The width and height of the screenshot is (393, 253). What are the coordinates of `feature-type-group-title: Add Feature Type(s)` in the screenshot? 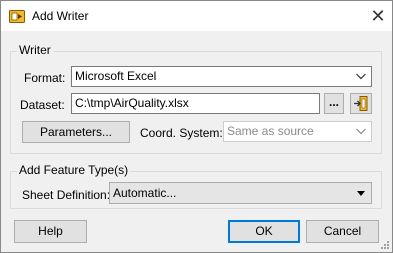 It's located at (74, 170).